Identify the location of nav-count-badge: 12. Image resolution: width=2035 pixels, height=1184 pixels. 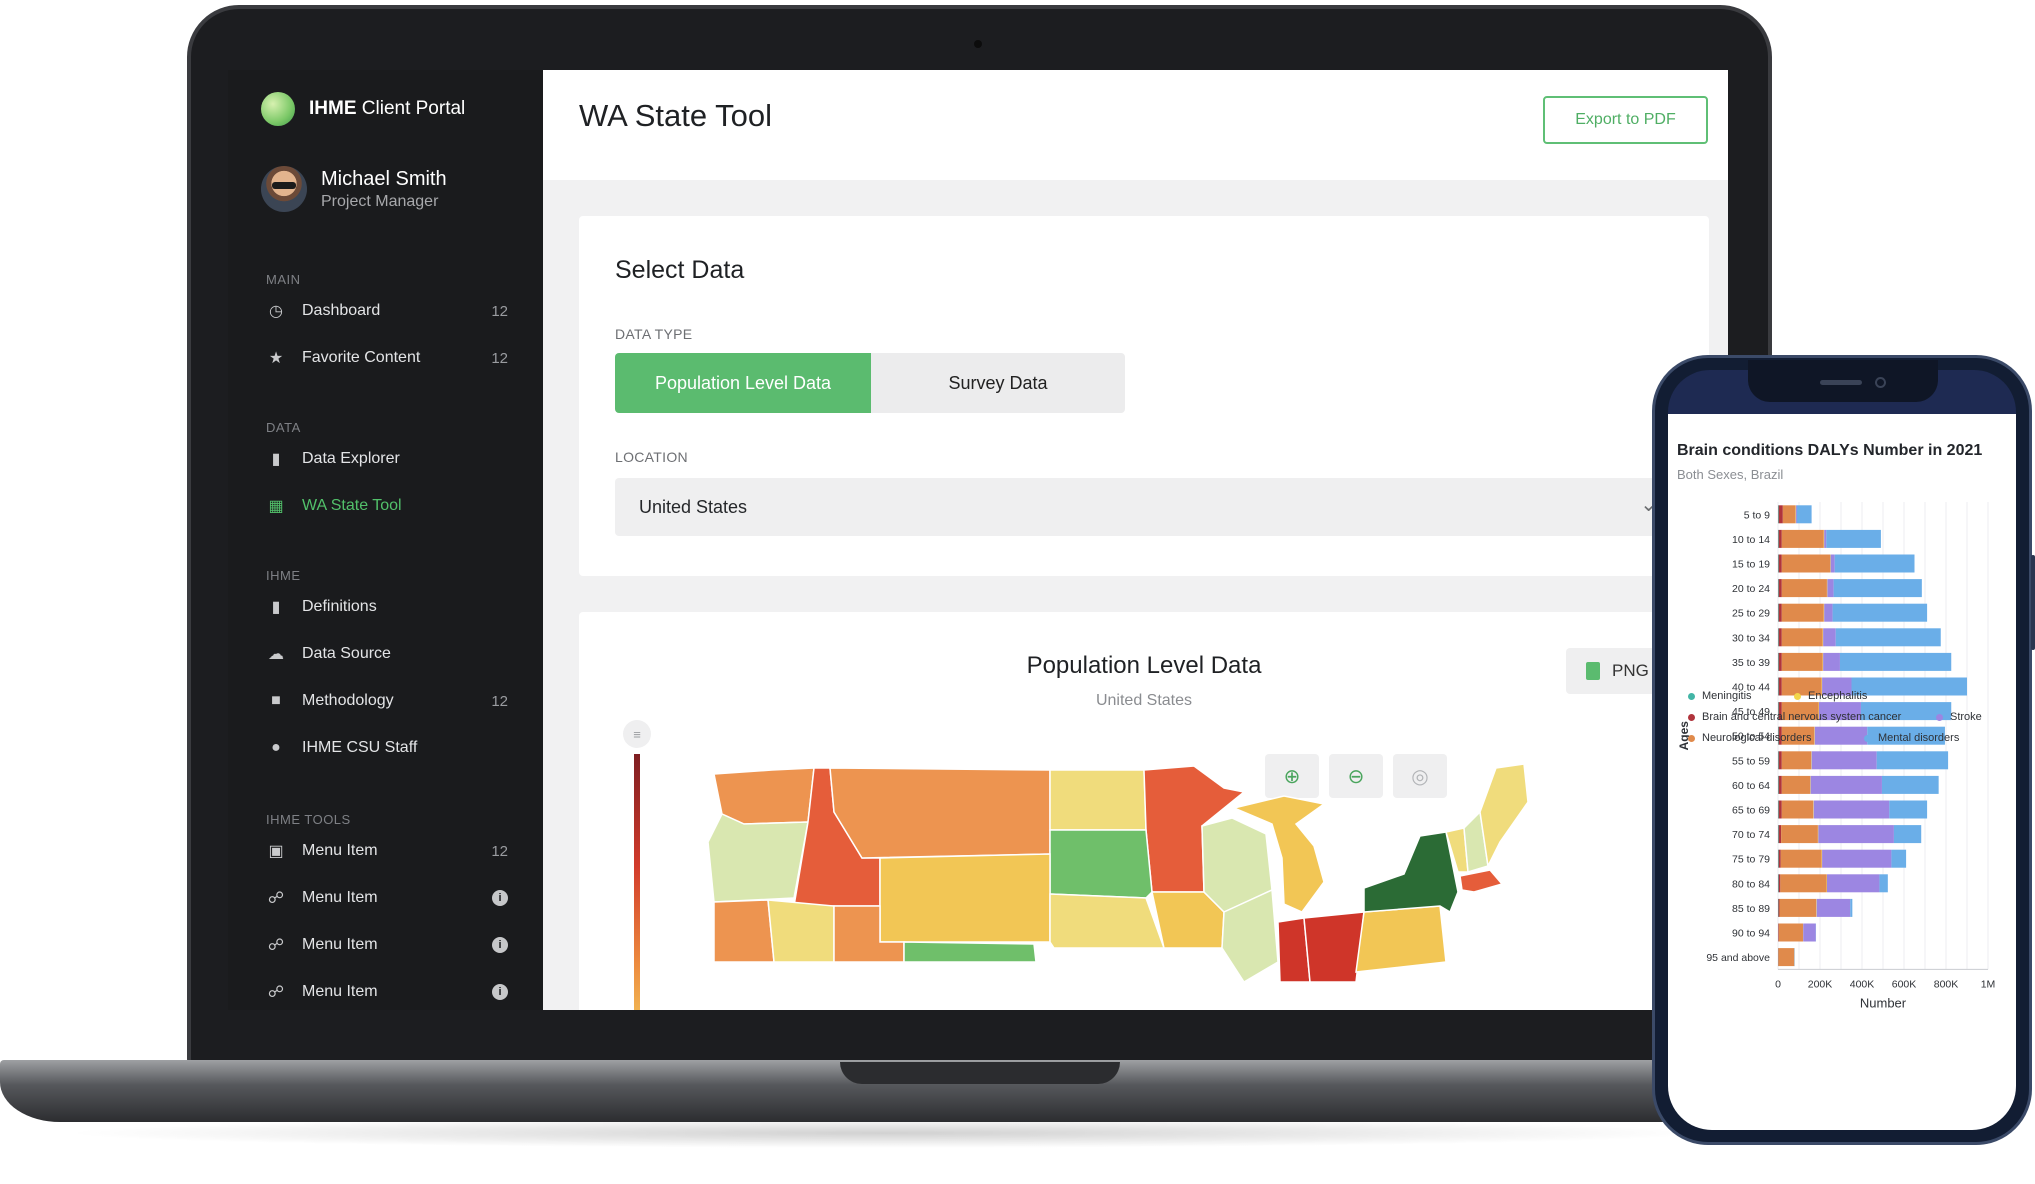
(499, 851).